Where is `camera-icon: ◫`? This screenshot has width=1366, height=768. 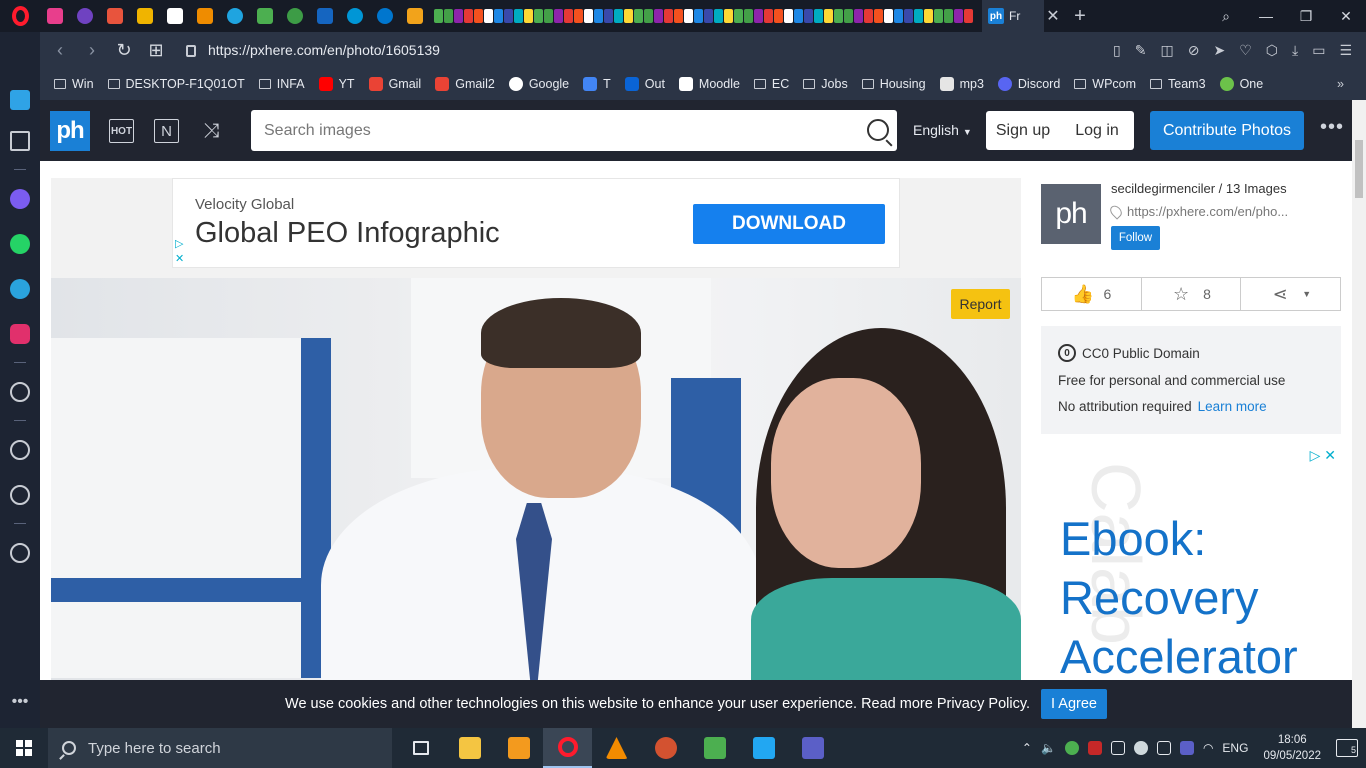 camera-icon: ◫ is located at coordinates (1167, 50).